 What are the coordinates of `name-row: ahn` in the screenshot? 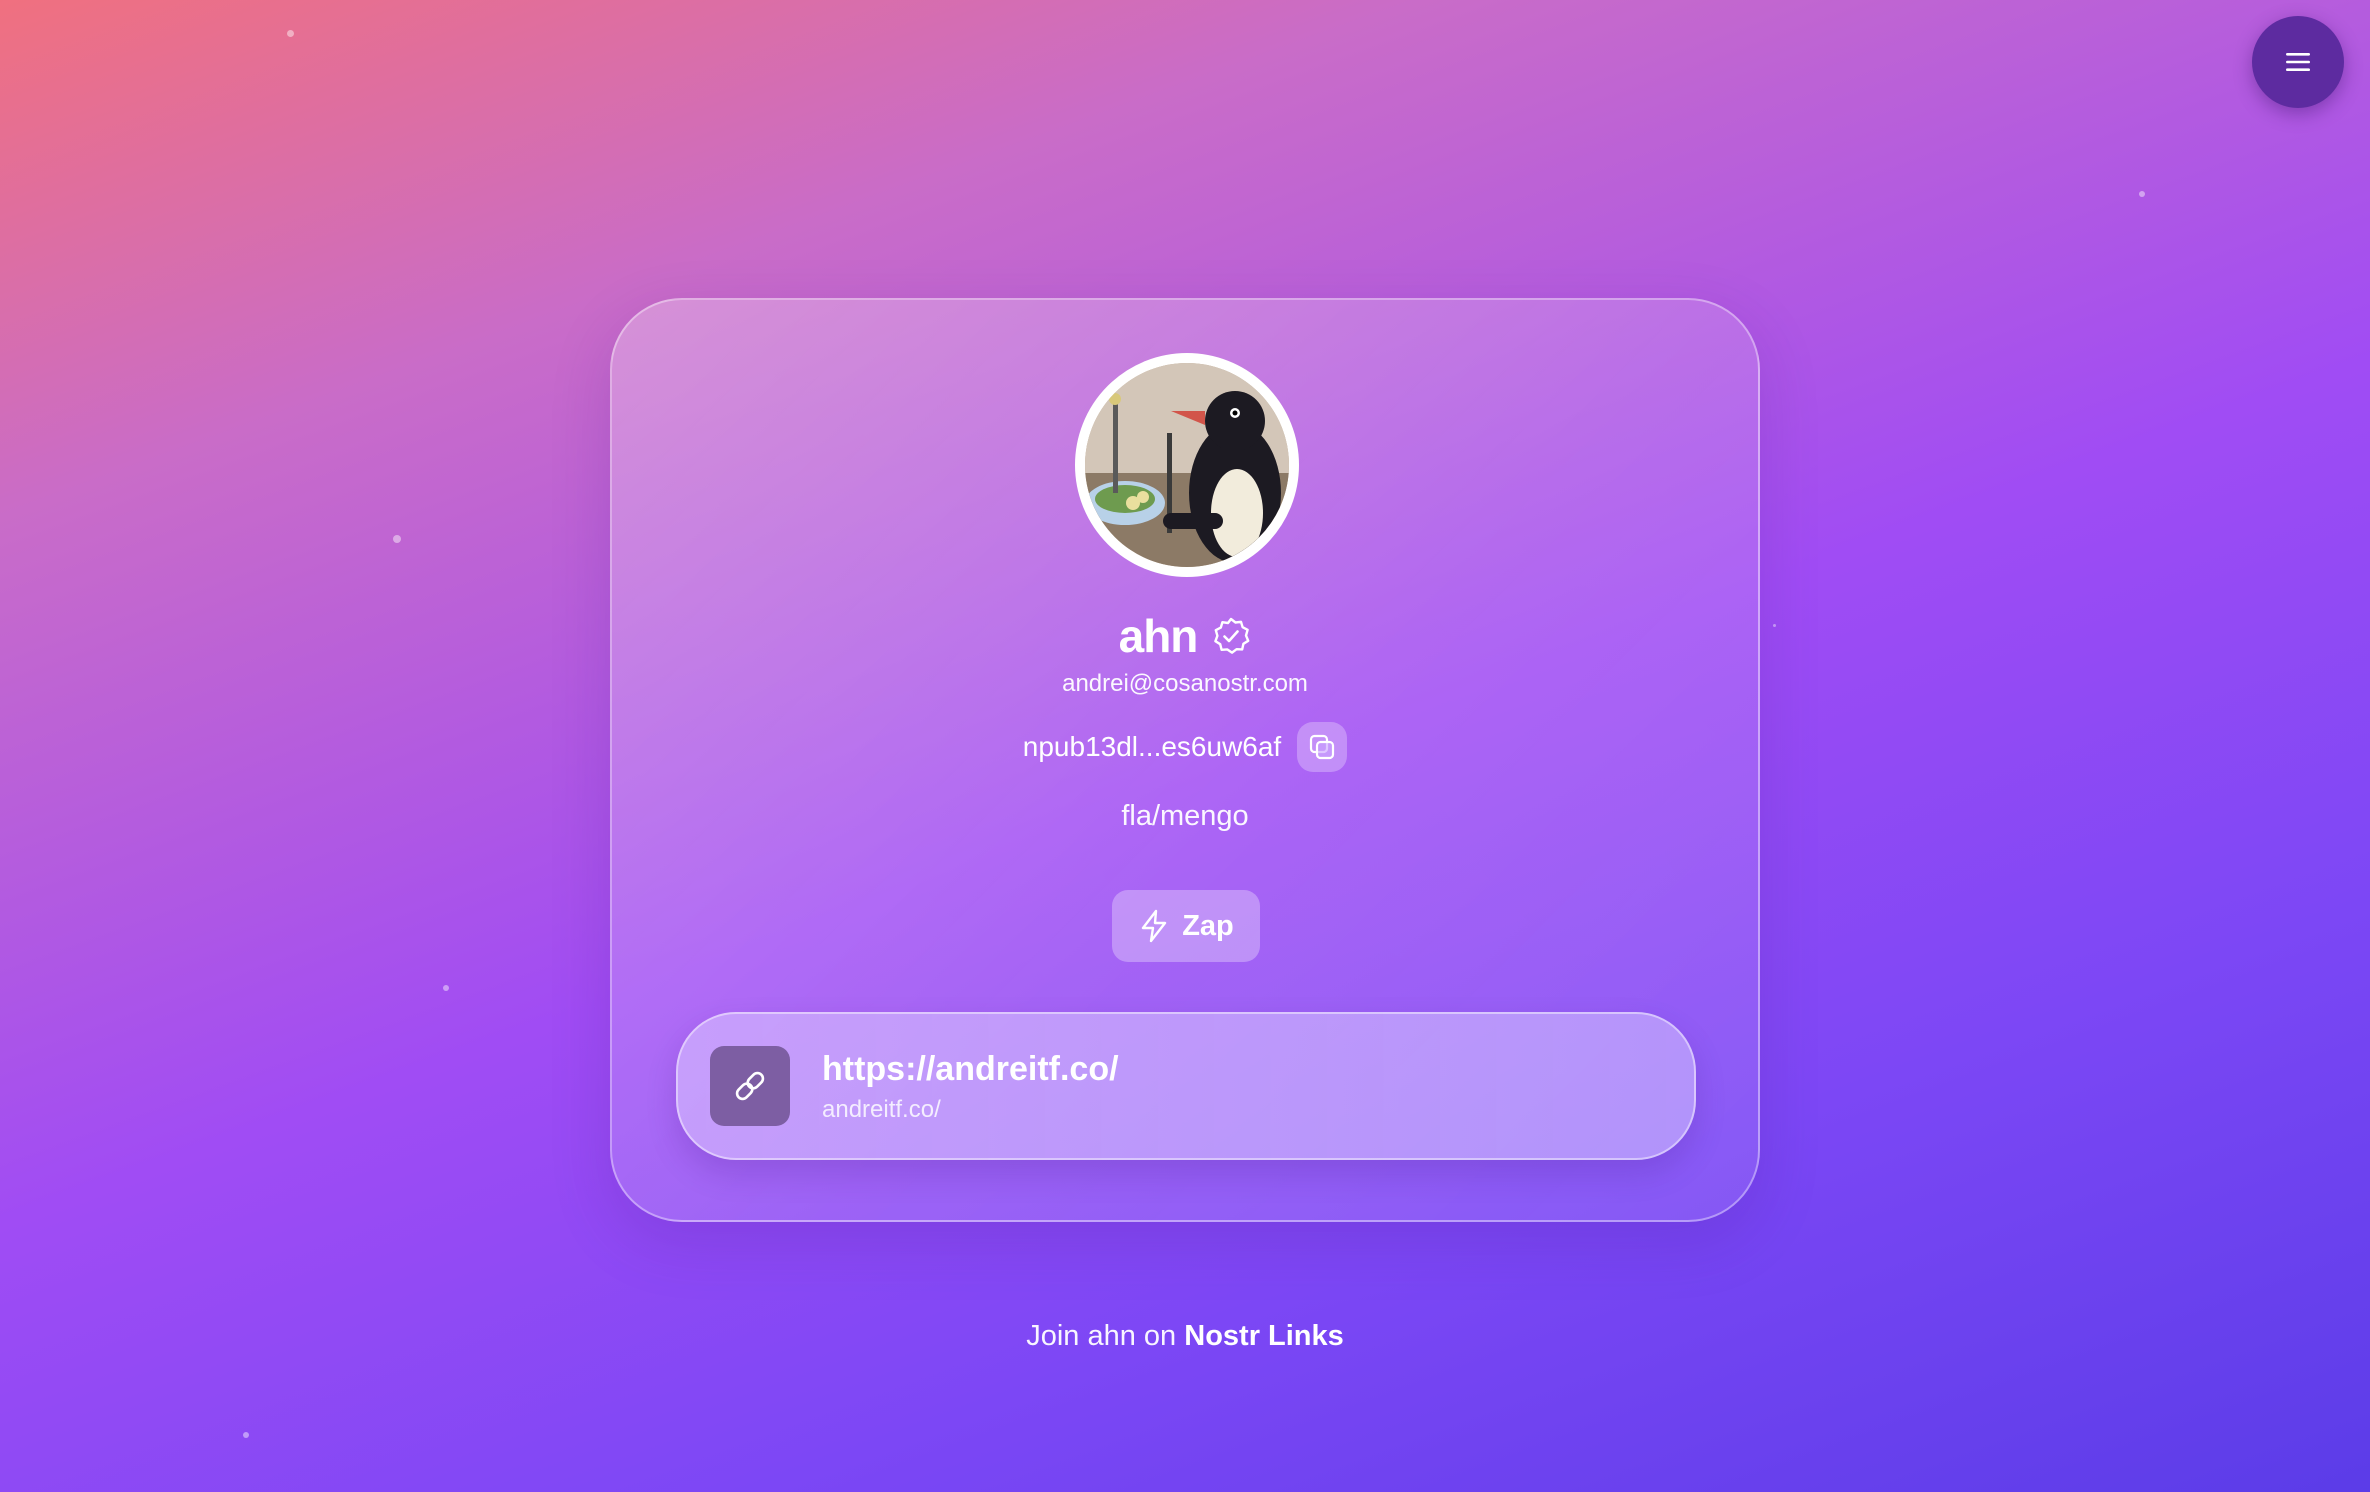 It's located at (1185, 636).